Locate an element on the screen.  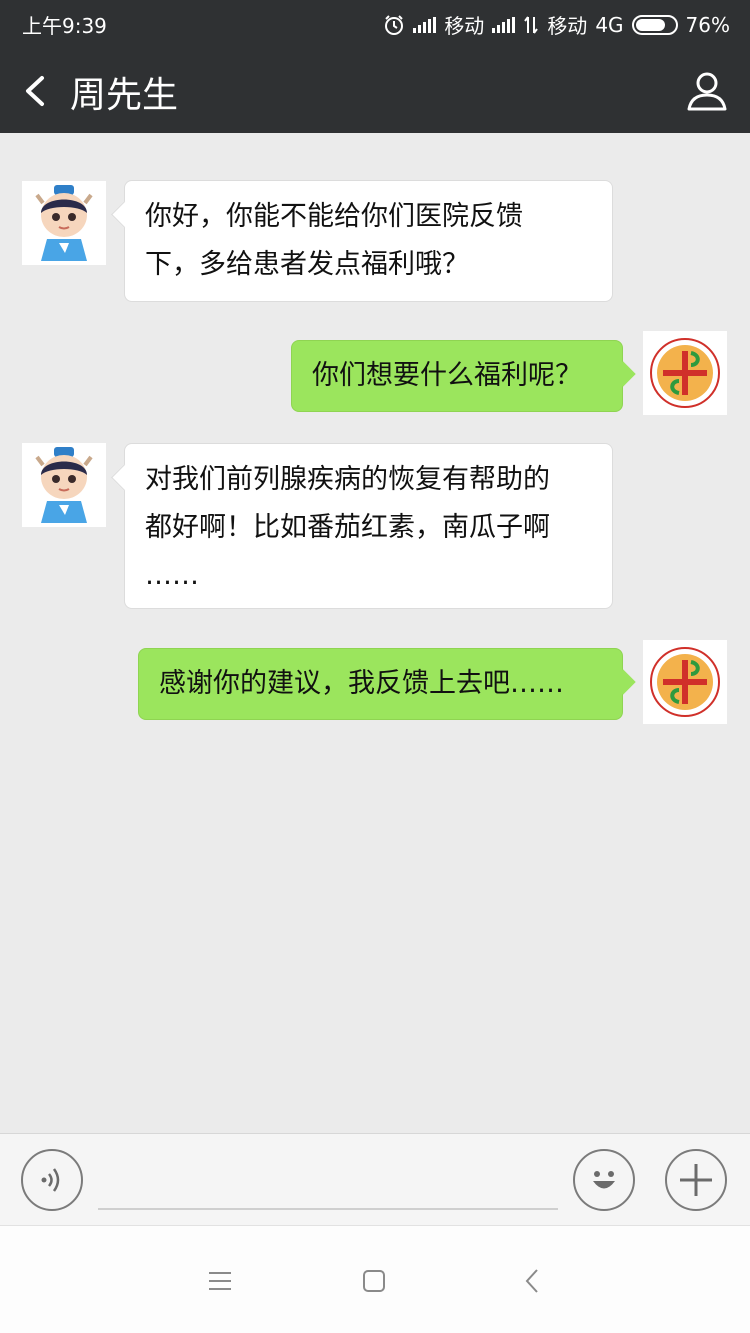
emoji-button is located at coordinates (604, 1180).